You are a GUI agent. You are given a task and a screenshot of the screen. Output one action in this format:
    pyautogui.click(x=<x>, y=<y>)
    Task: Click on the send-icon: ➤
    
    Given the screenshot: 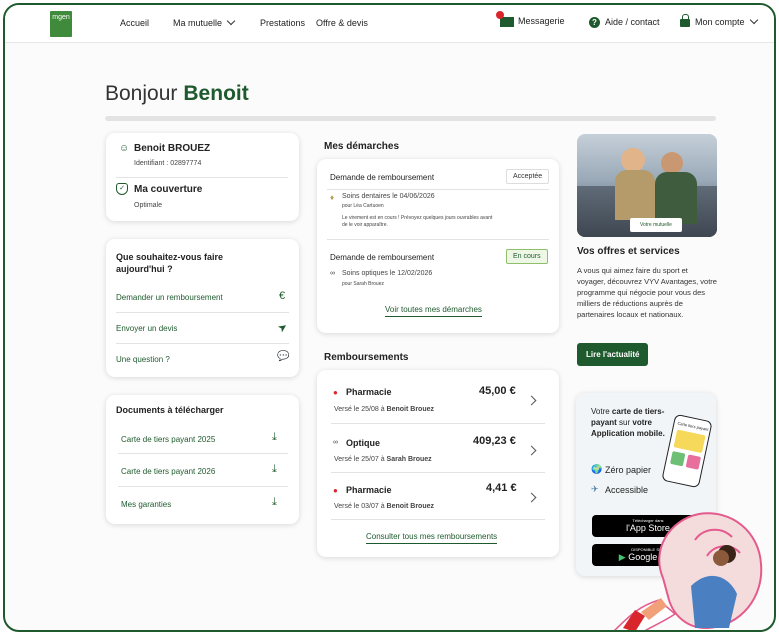 What is the action you would take?
    pyautogui.click(x=283, y=328)
    